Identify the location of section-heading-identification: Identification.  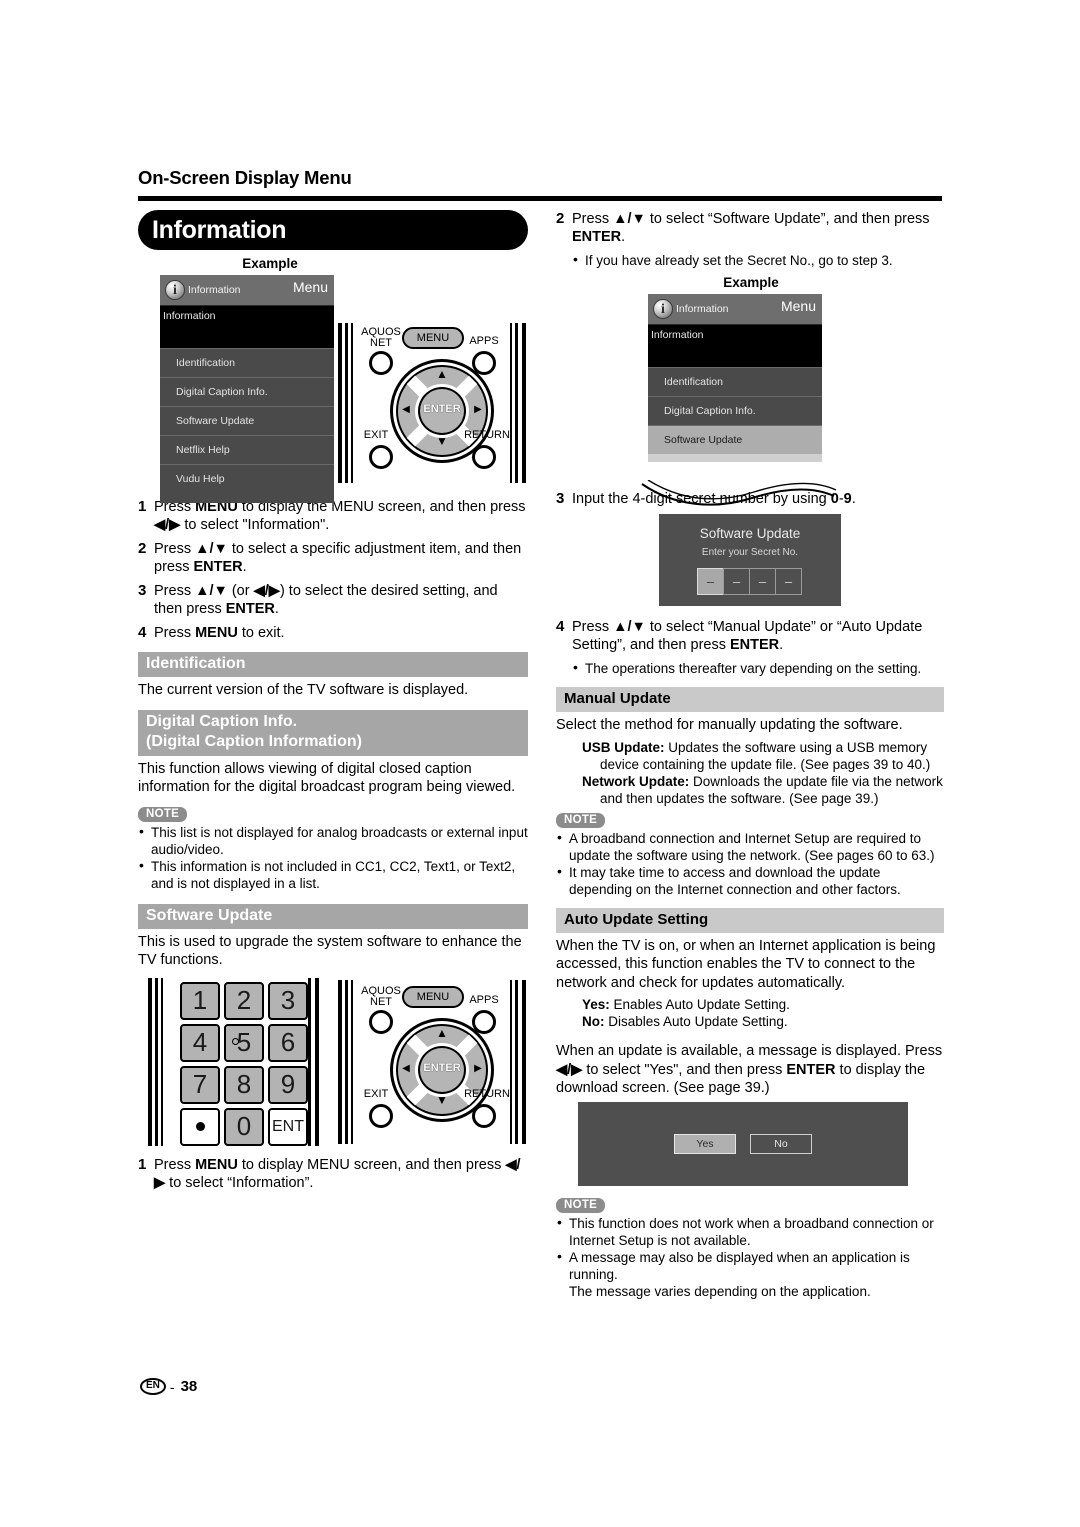
(333, 664).